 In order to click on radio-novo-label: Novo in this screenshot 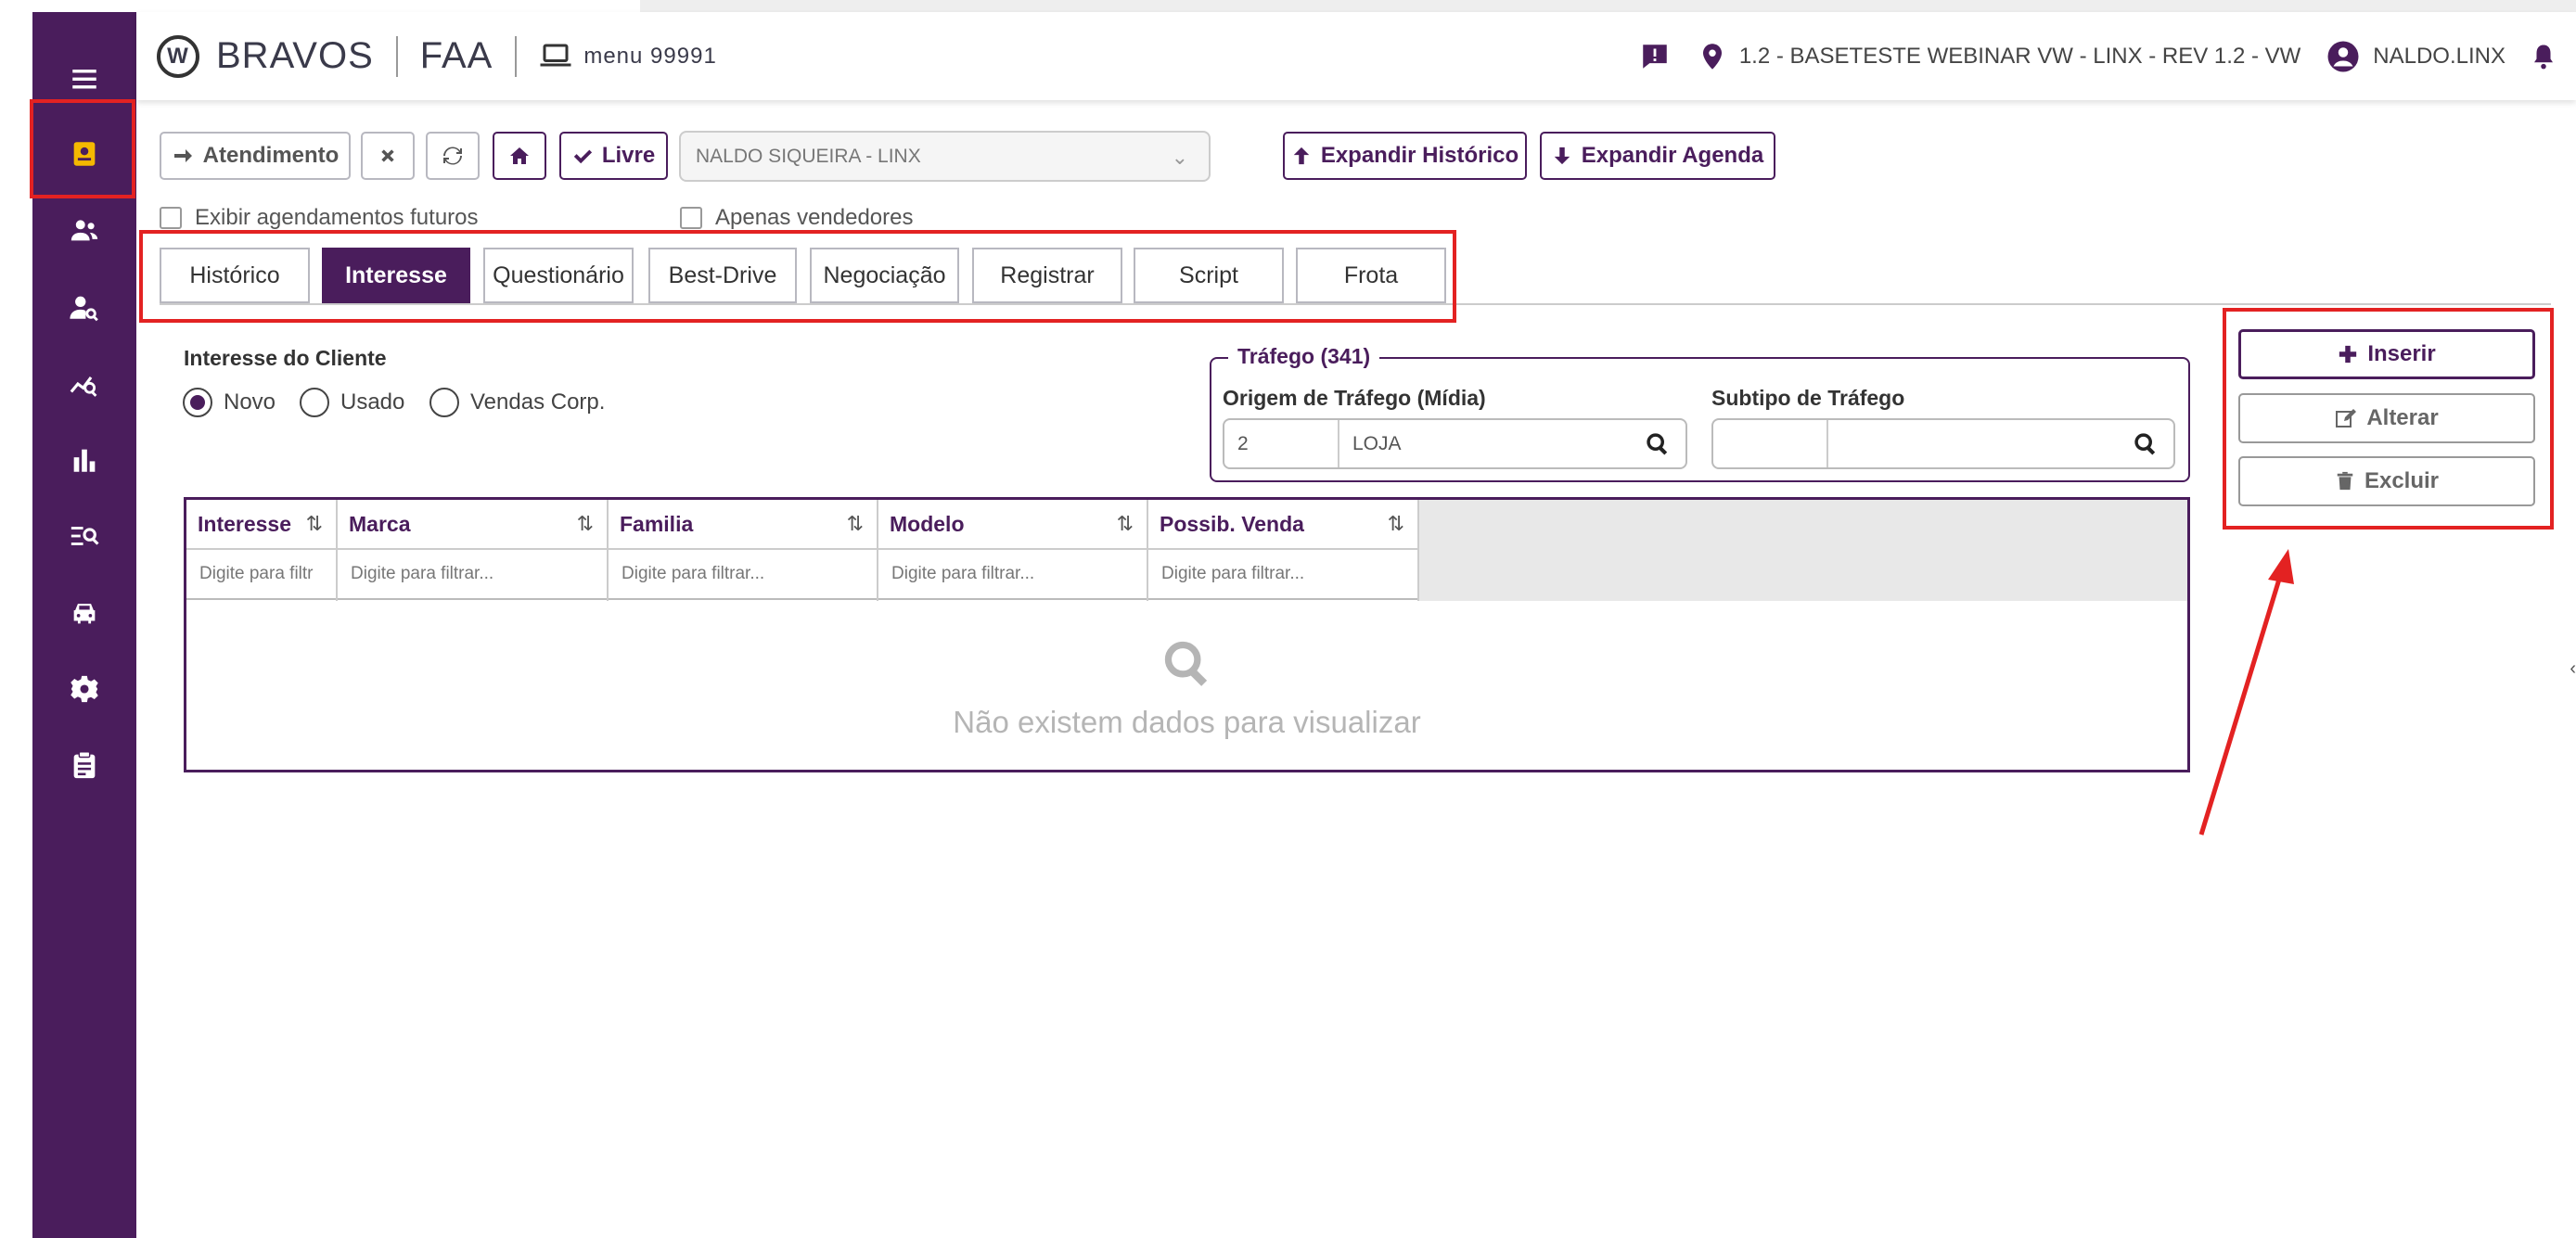, I will do `click(250, 402)`.